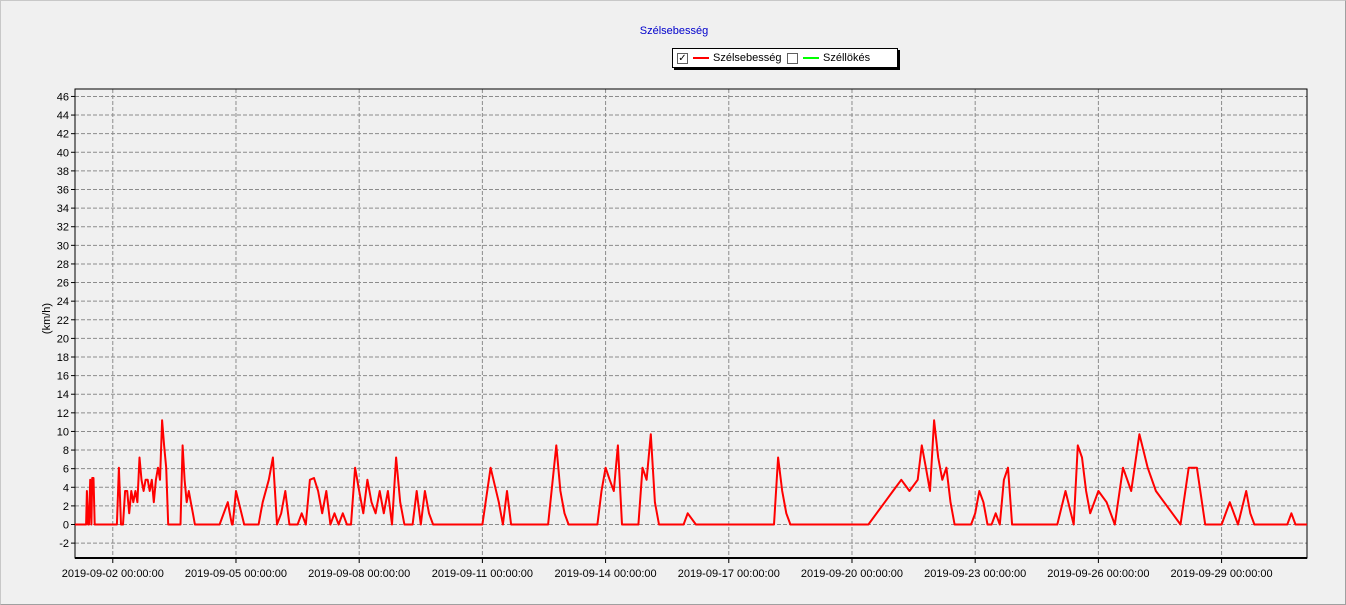 This screenshot has height=605, width=1346. I want to click on x-tick-label: 2019-09-02 00:00:00, so click(113, 574).